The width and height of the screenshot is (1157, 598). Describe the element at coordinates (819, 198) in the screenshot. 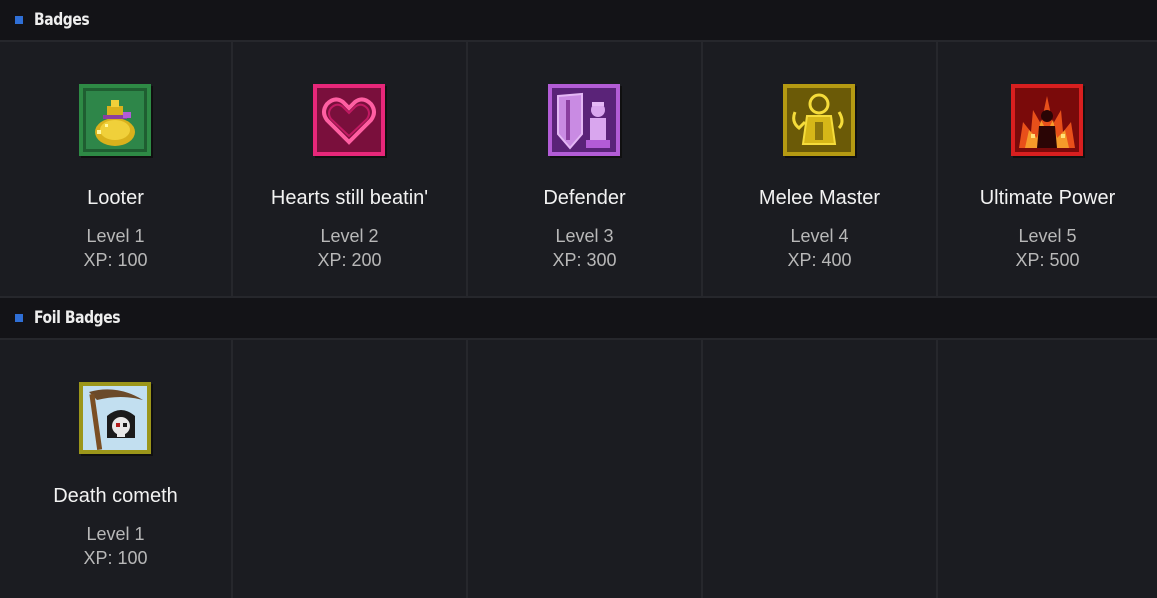

I see `badge-name: Melee Master` at that location.